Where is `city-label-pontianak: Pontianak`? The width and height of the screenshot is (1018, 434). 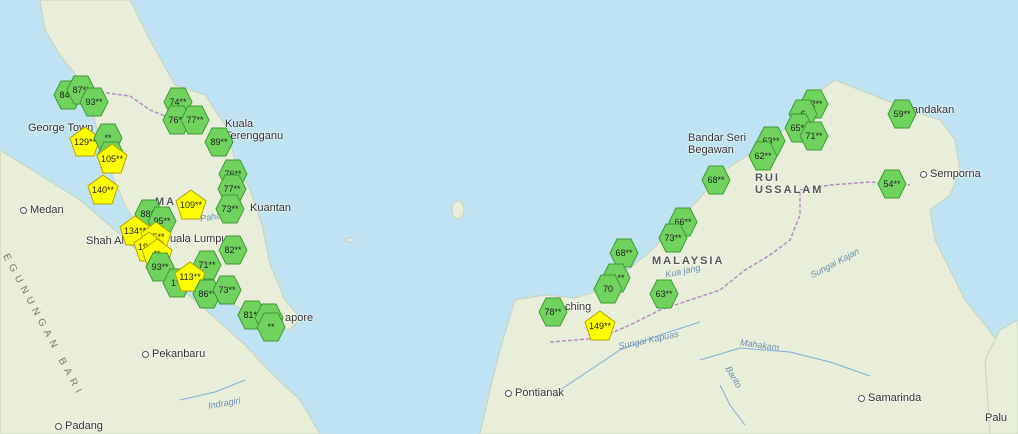 city-label-pontianak: Pontianak is located at coordinates (534, 393).